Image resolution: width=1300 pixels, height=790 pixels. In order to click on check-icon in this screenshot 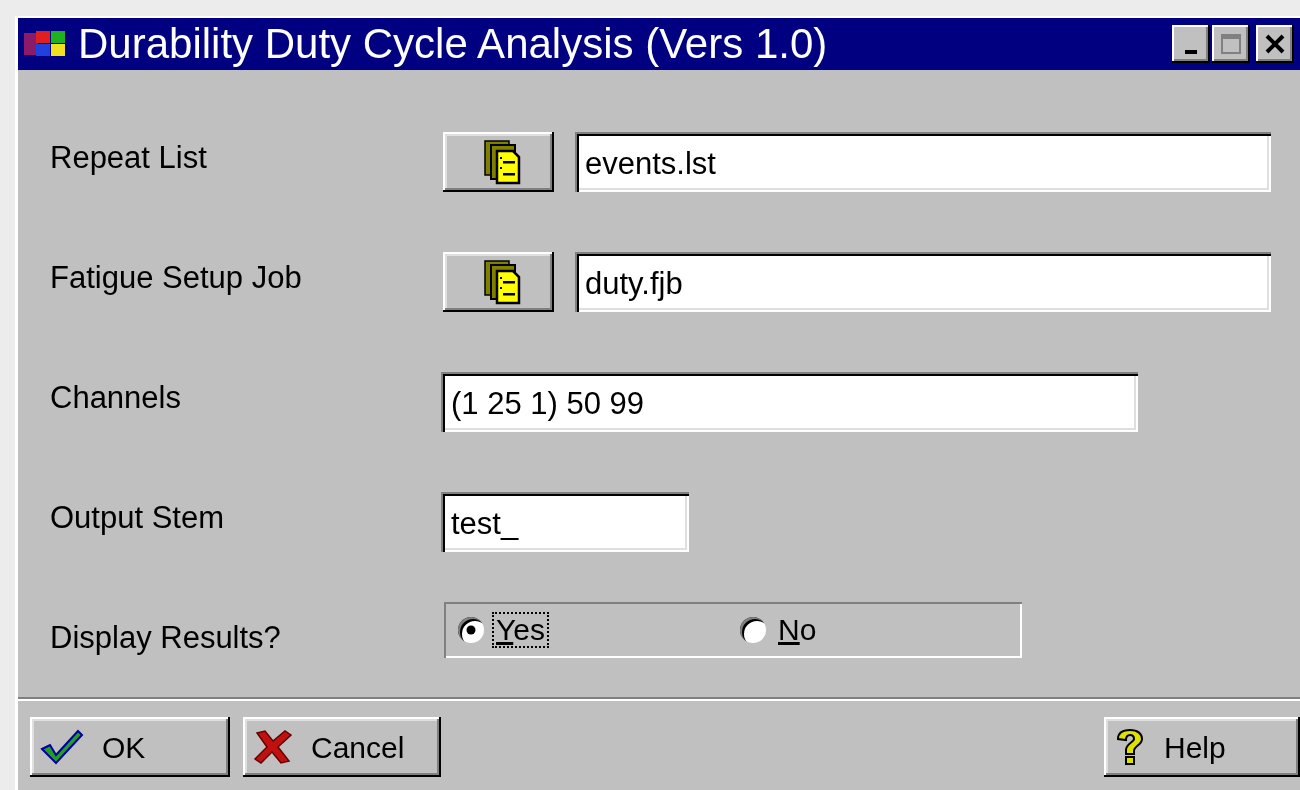, I will do `click(62, 747)`.